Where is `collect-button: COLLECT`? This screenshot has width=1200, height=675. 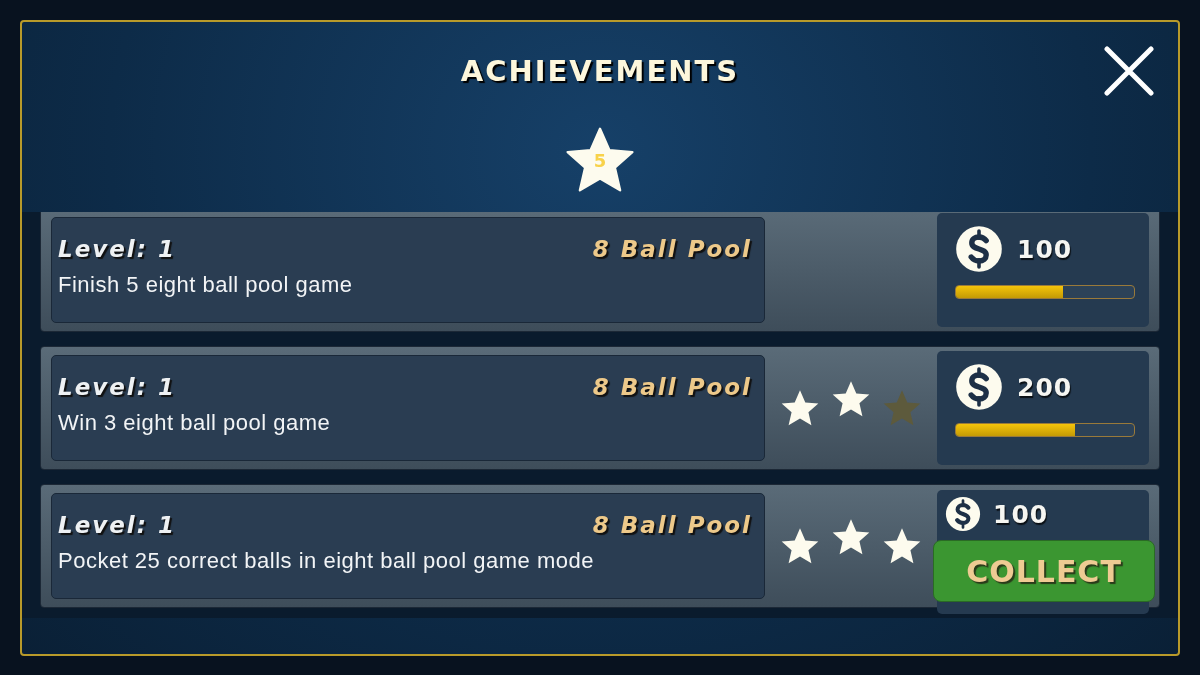
collect-button: COLLECT is located at coordinates (1044, 571).